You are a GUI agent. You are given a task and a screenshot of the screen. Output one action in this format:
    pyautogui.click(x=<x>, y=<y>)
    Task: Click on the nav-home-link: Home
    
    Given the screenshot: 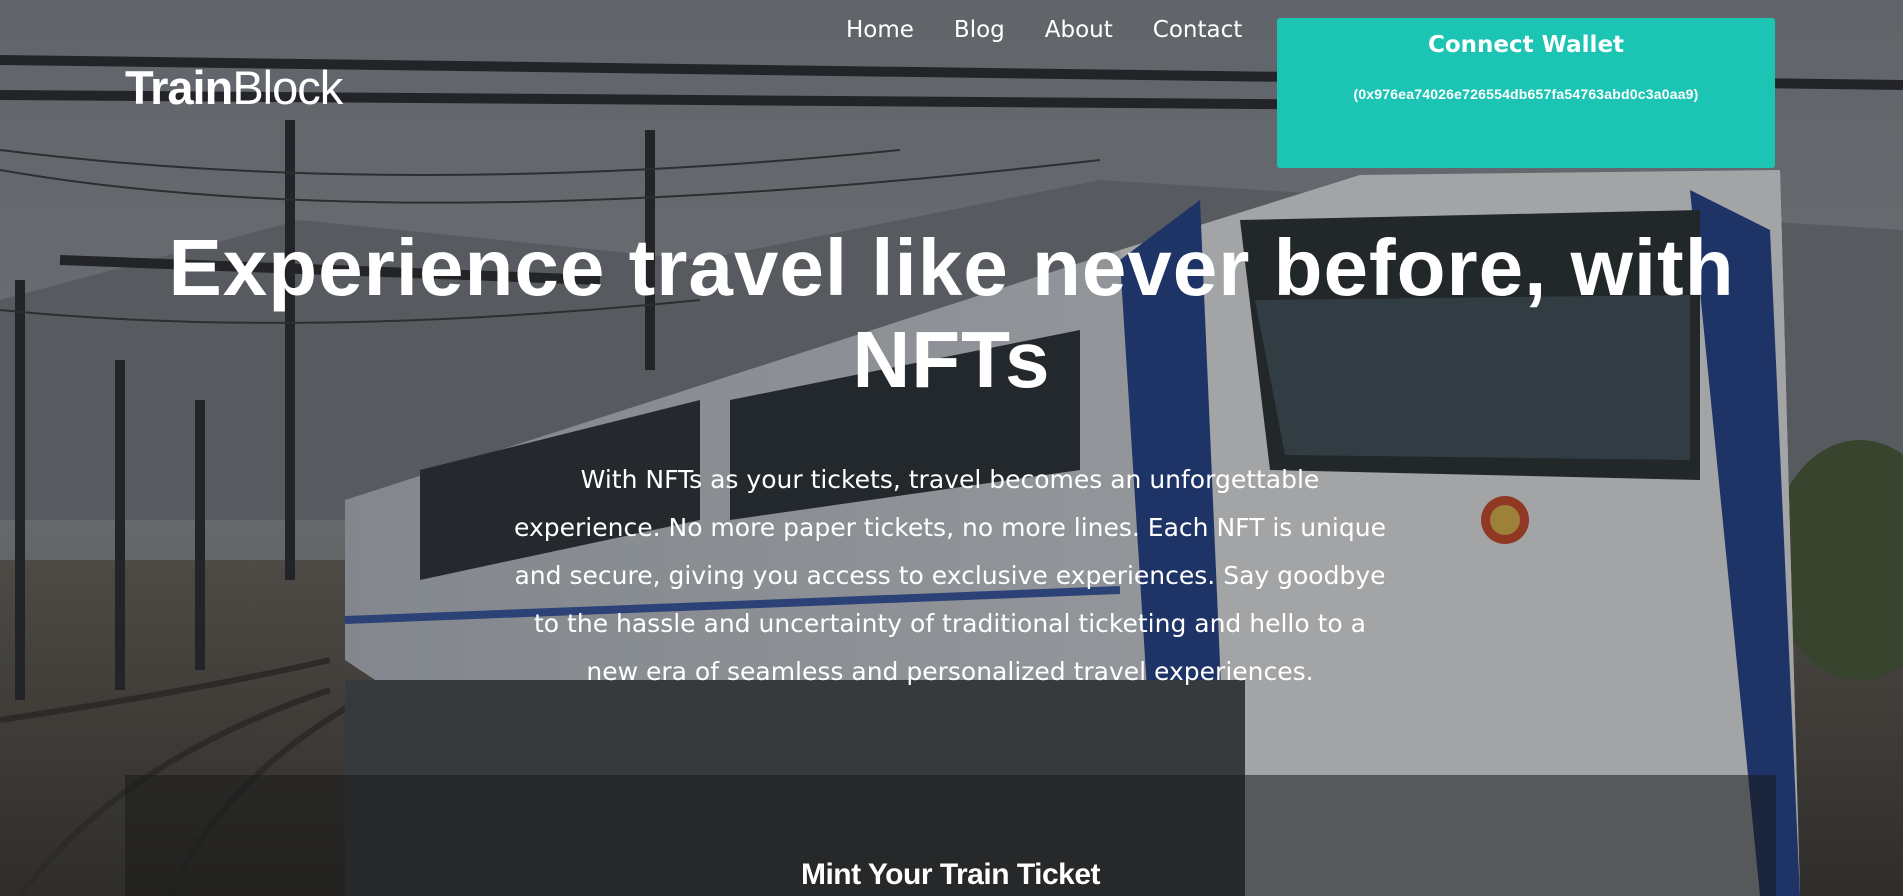 What is the action you would take?
    pyautogui.click(x=880, y=30)
    